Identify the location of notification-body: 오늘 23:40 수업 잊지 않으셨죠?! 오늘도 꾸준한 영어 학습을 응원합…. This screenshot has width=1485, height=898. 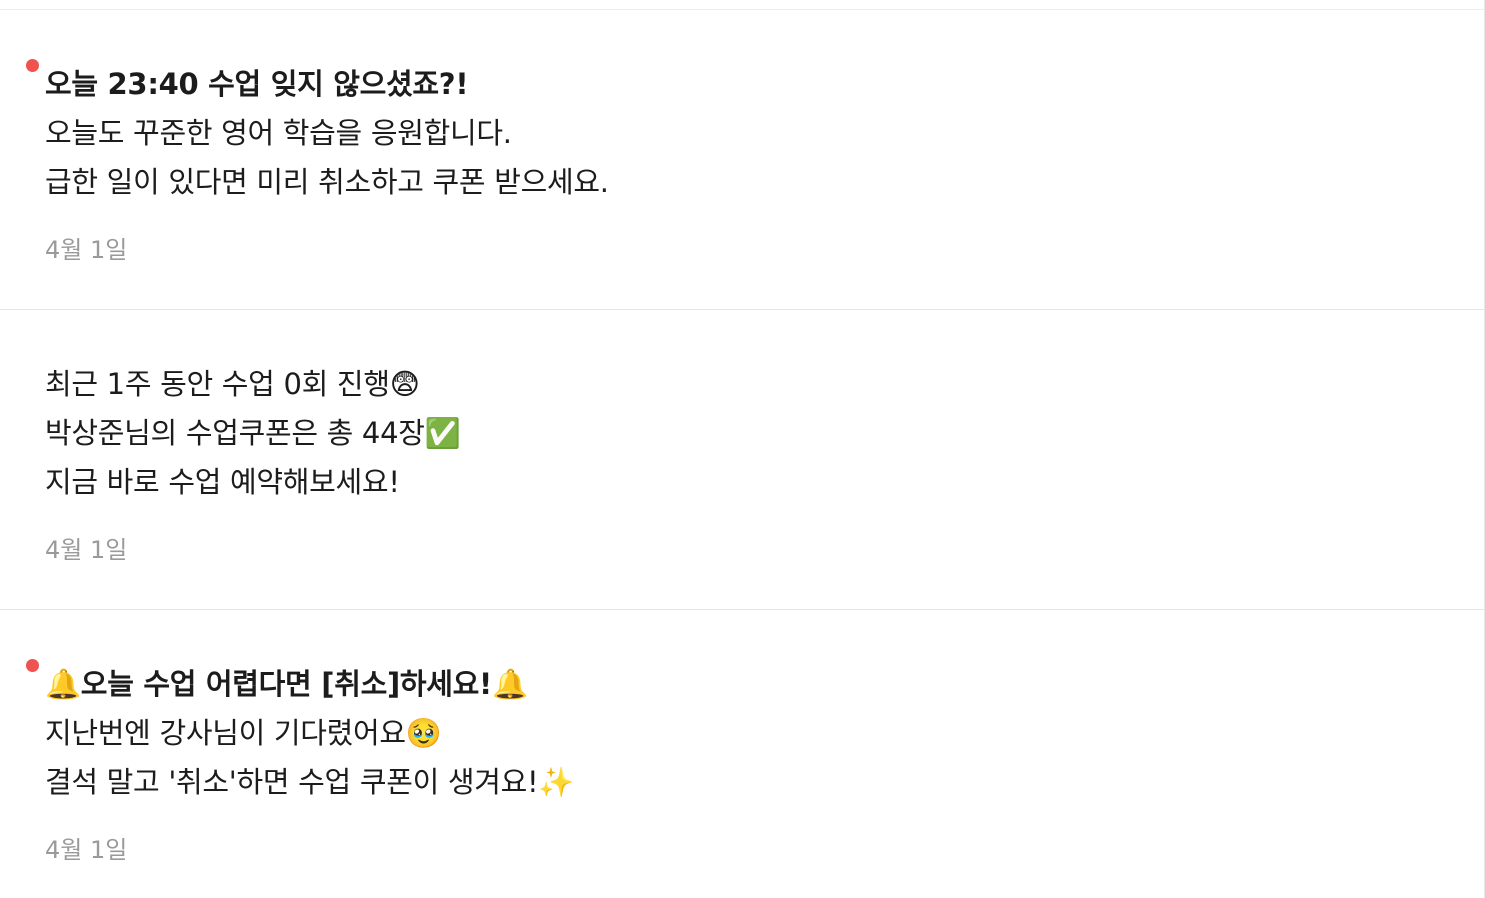
(327, 133).